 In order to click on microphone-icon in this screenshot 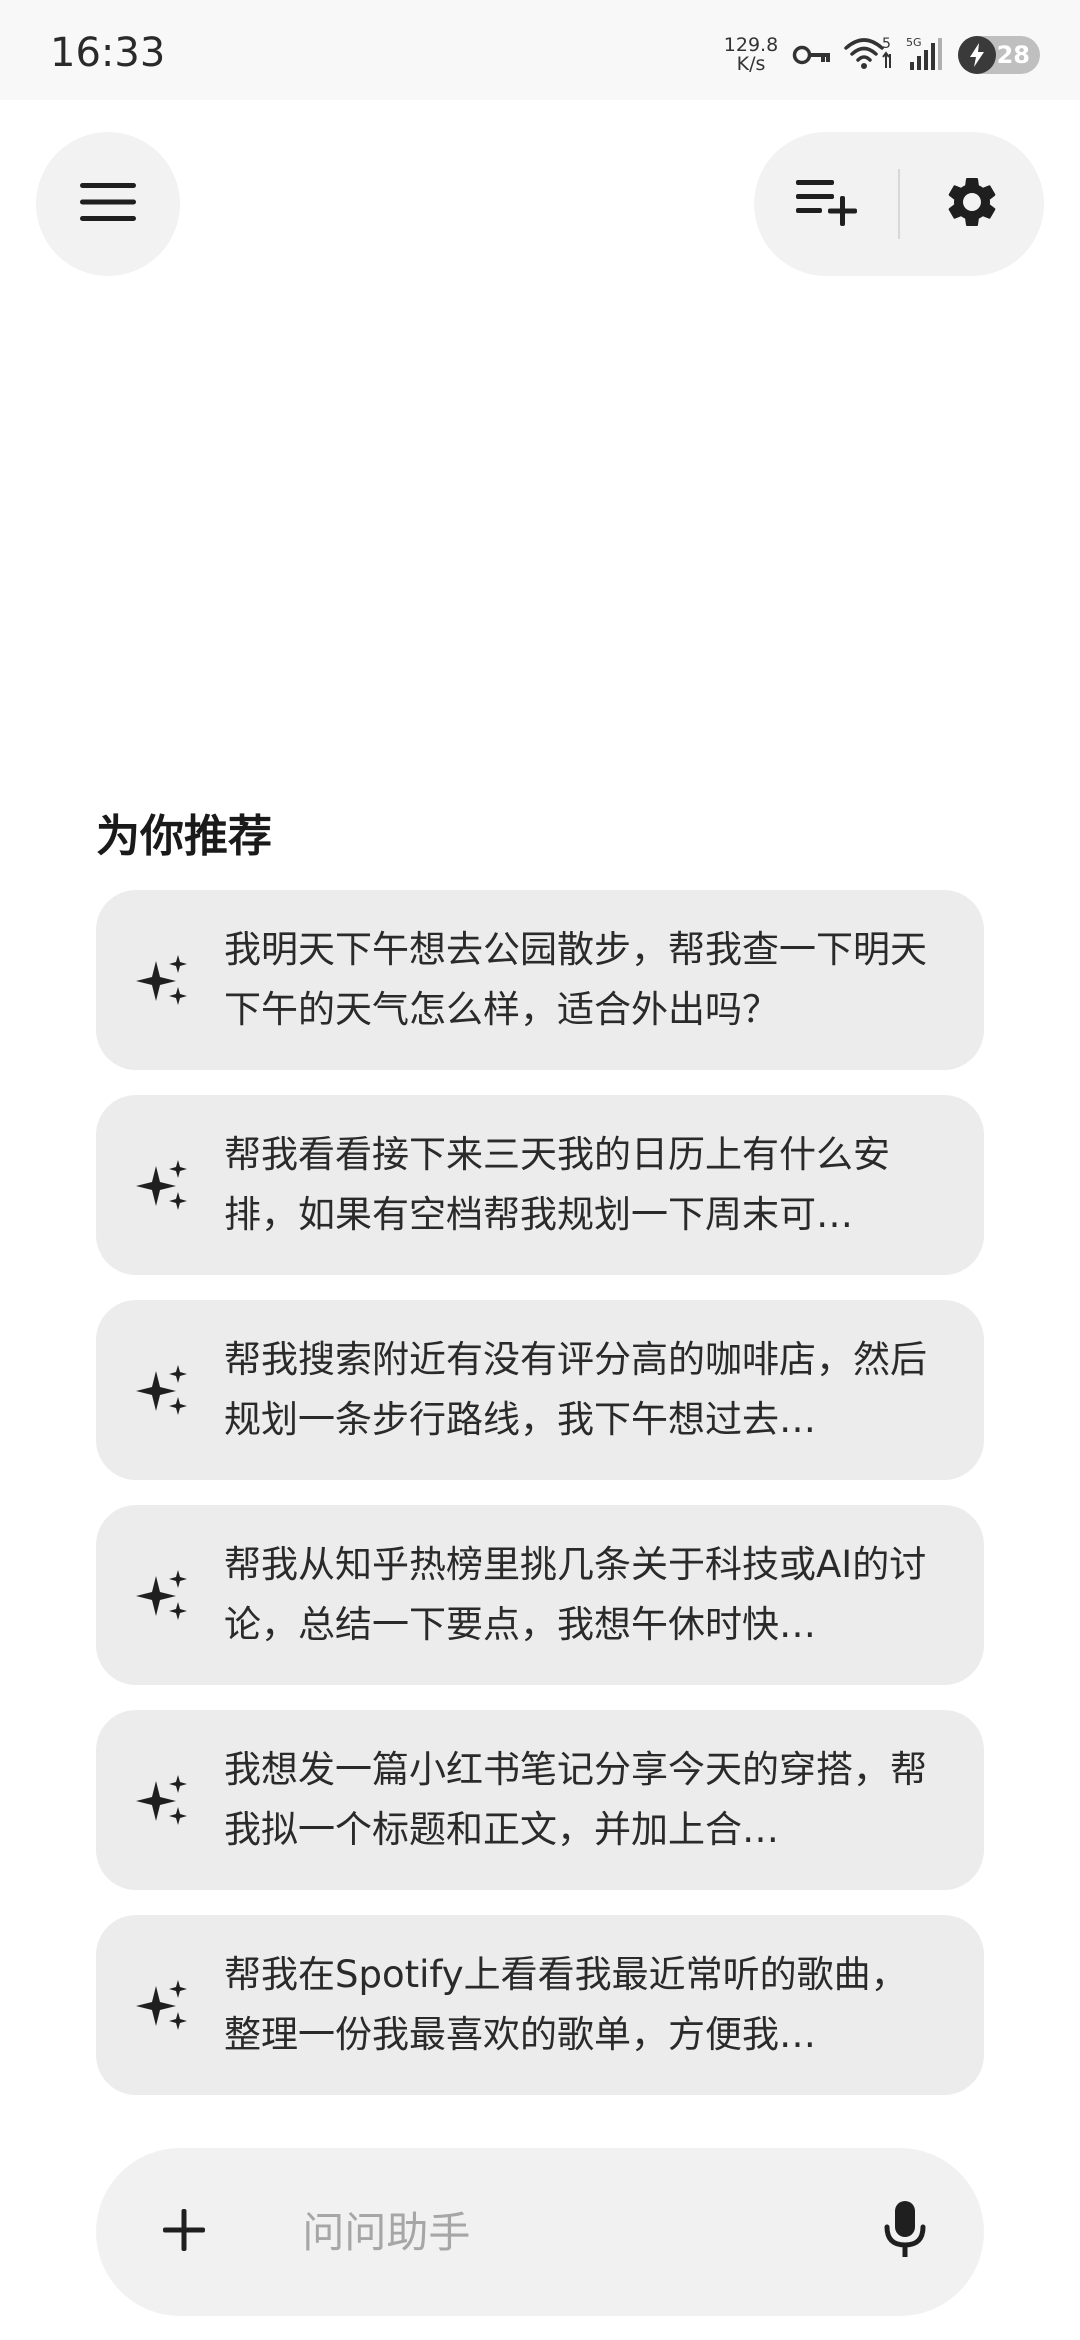, I will do `click(905, 2232)`.